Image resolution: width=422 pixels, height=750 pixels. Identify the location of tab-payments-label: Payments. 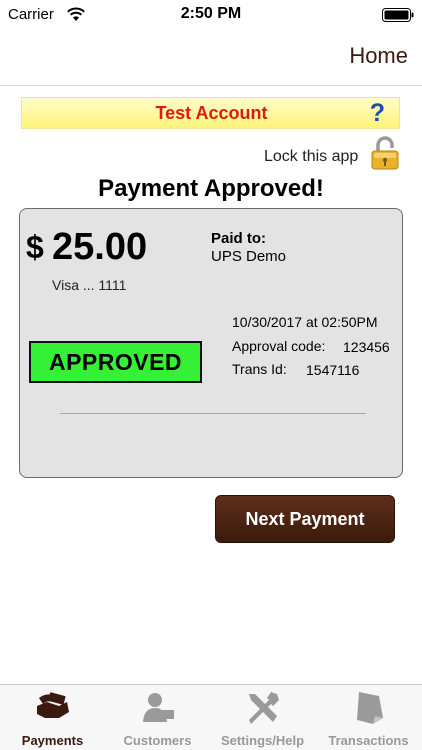
(52, 740).